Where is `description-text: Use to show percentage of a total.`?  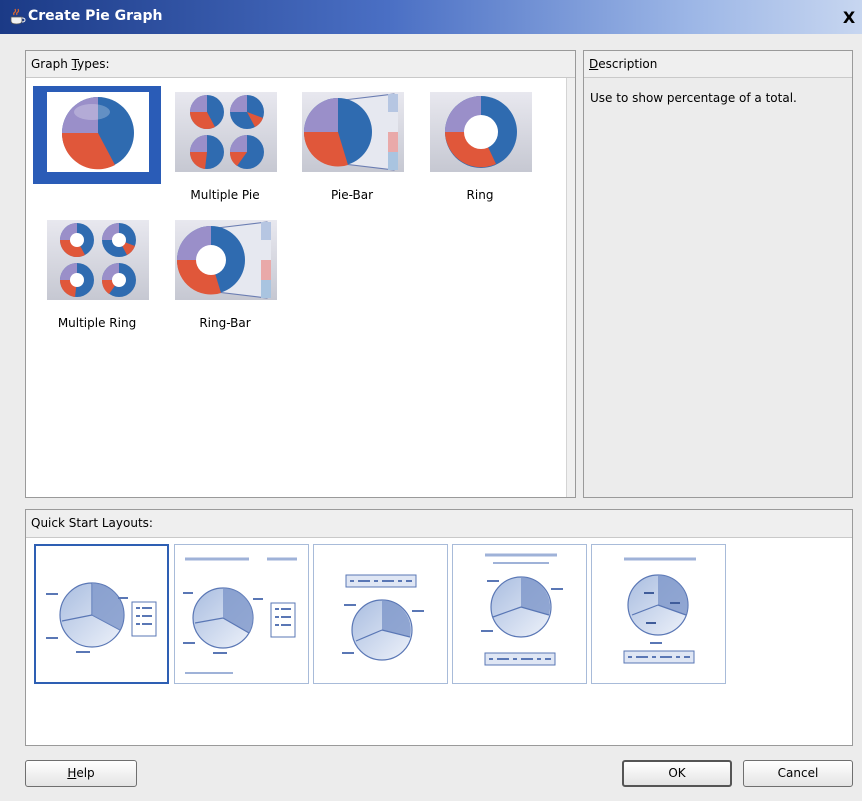
description-text: Use to show percentage of a total. is located at coordinates (693, 98).